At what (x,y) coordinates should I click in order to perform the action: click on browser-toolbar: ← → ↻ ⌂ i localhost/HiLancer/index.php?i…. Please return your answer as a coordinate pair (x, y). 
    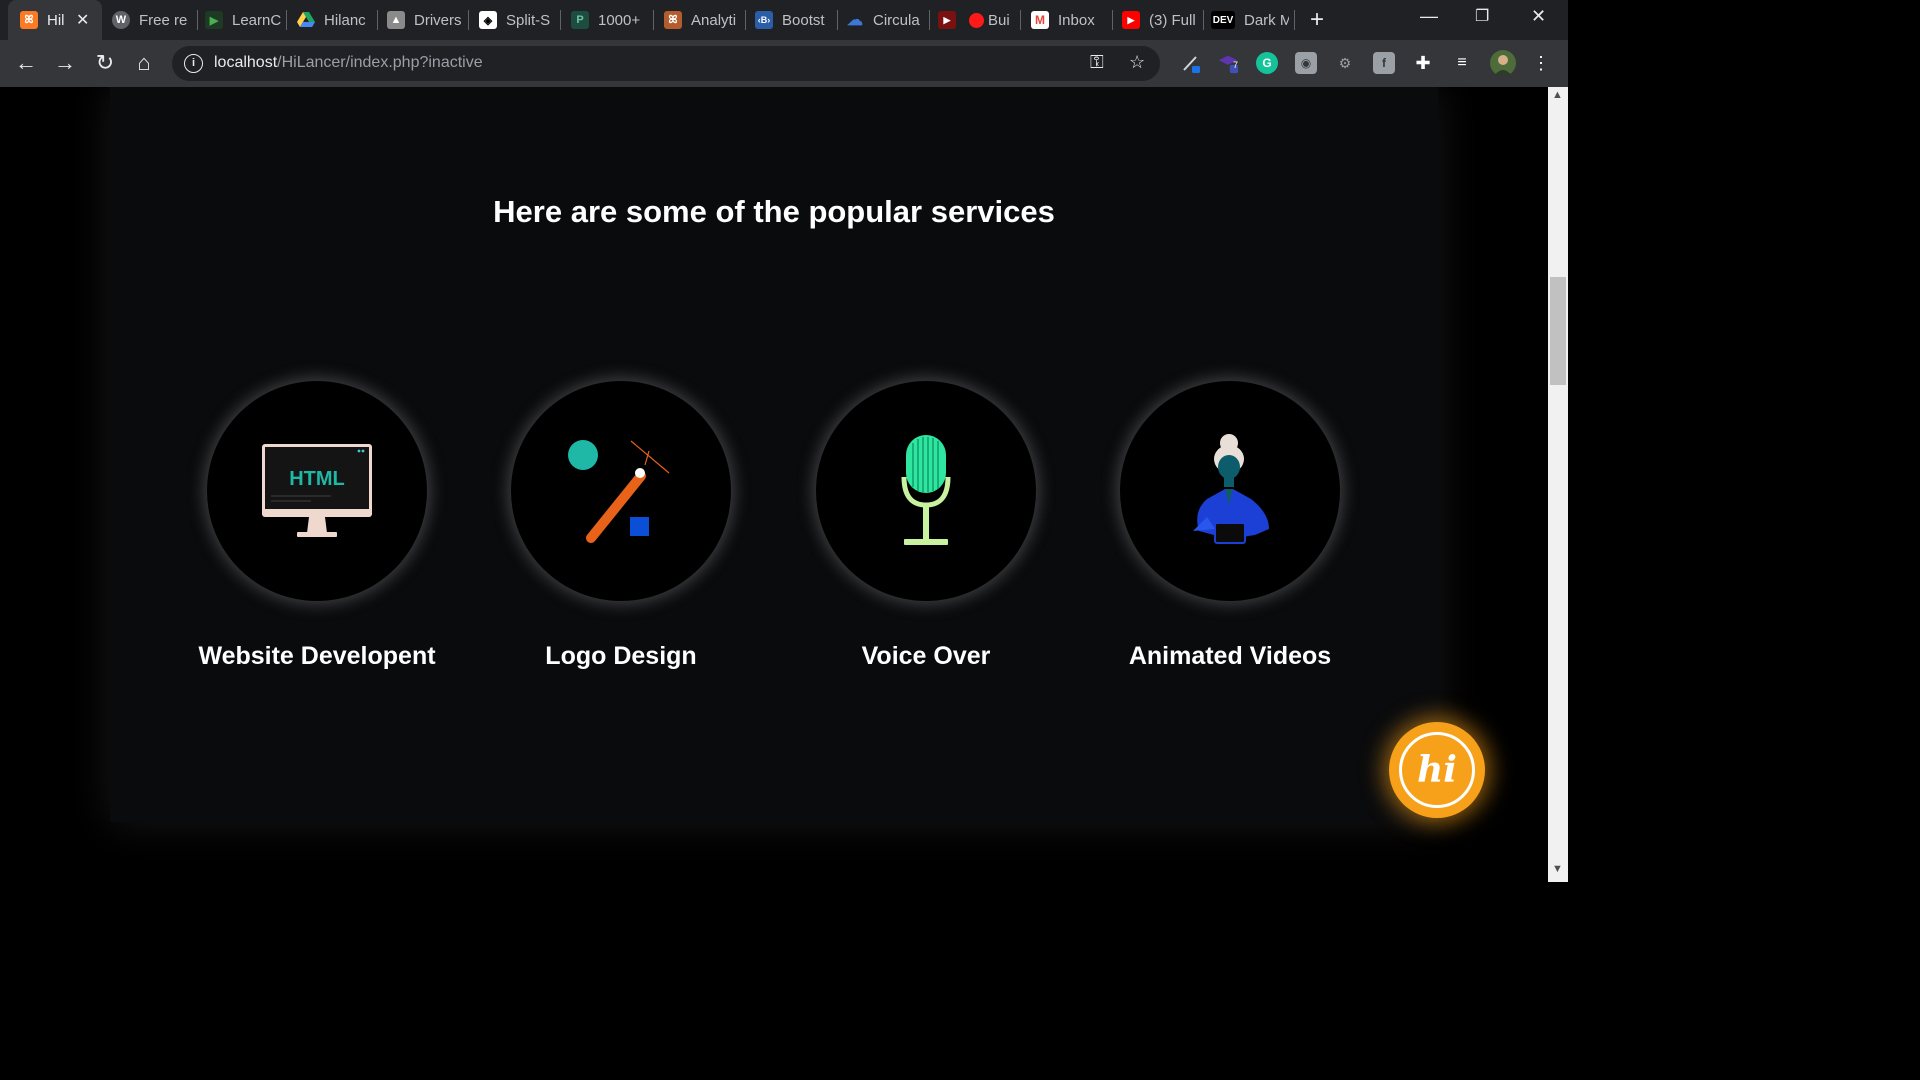
    Looking at the image, I should click on (784, 63).